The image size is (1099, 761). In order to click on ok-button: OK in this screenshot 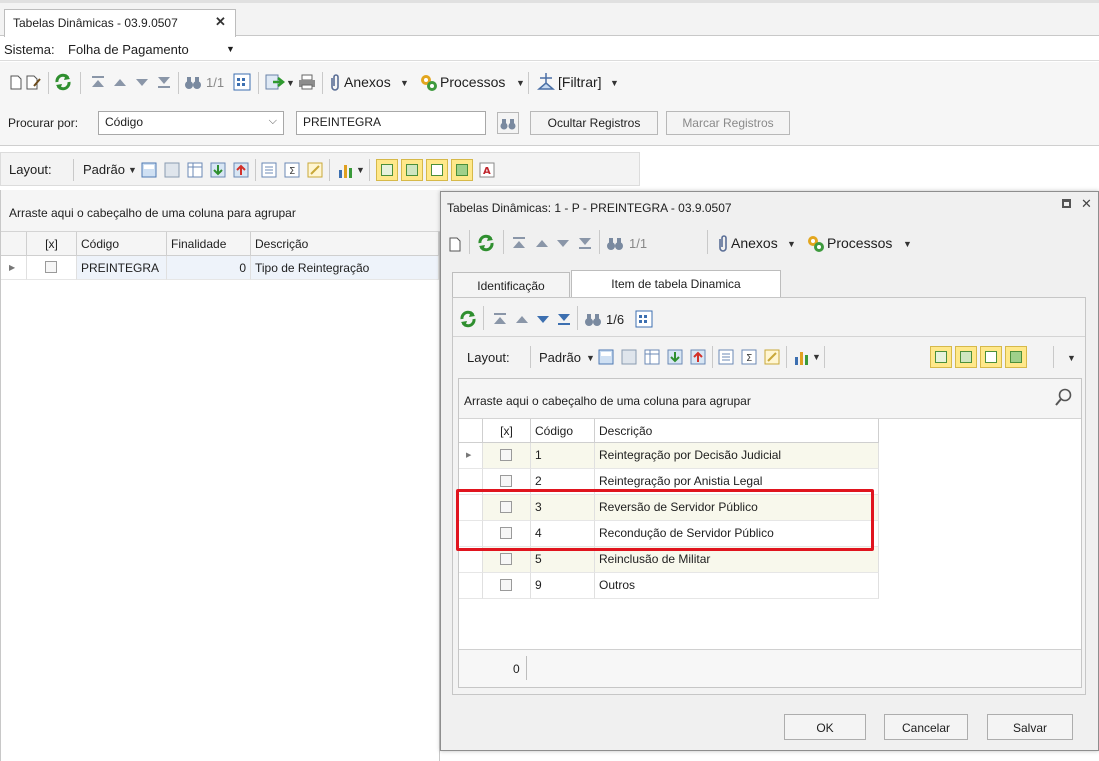, I will do `click(825, 727)`.